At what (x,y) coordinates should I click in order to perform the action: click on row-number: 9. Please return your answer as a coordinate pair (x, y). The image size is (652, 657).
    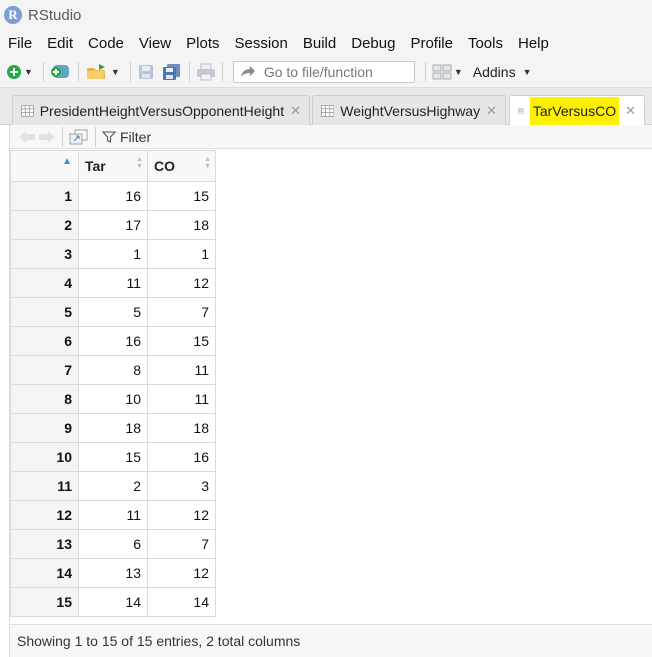
    Looking at the image, I should click on (44, 428).